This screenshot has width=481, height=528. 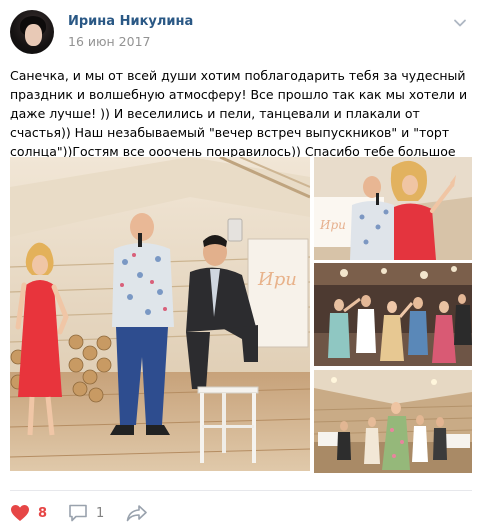 I want to click on comment-count: 1, so click(x=100, y=513).